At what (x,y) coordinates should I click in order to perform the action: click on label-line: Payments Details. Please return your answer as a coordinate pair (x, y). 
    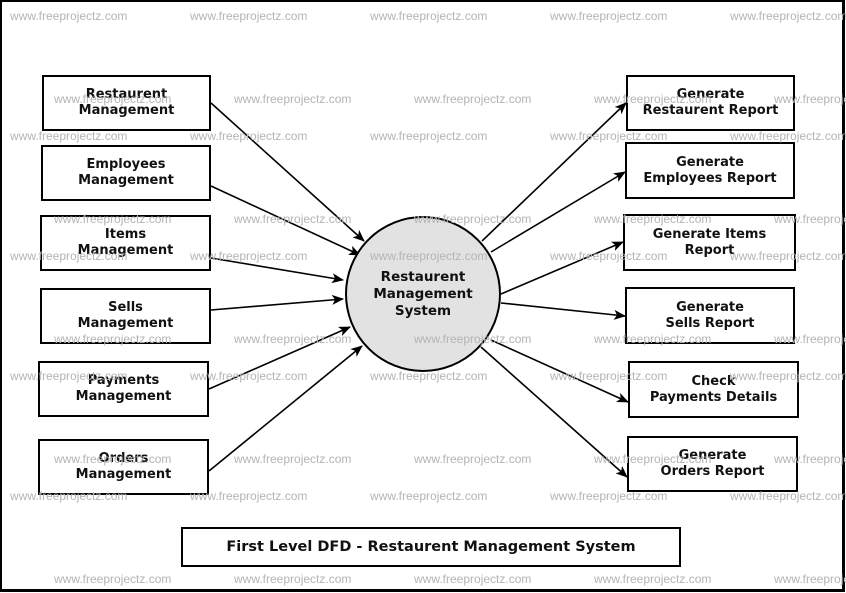
    Looking at the image, I should click on (713, 397).